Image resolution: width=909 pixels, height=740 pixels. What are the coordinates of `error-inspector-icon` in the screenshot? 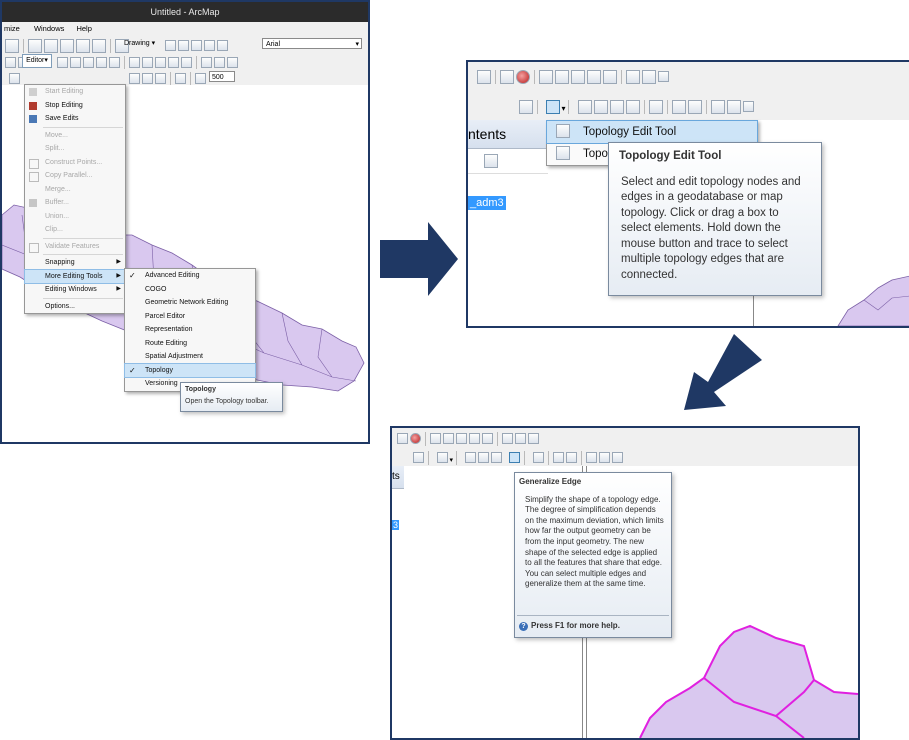 It's located at (559, 458).